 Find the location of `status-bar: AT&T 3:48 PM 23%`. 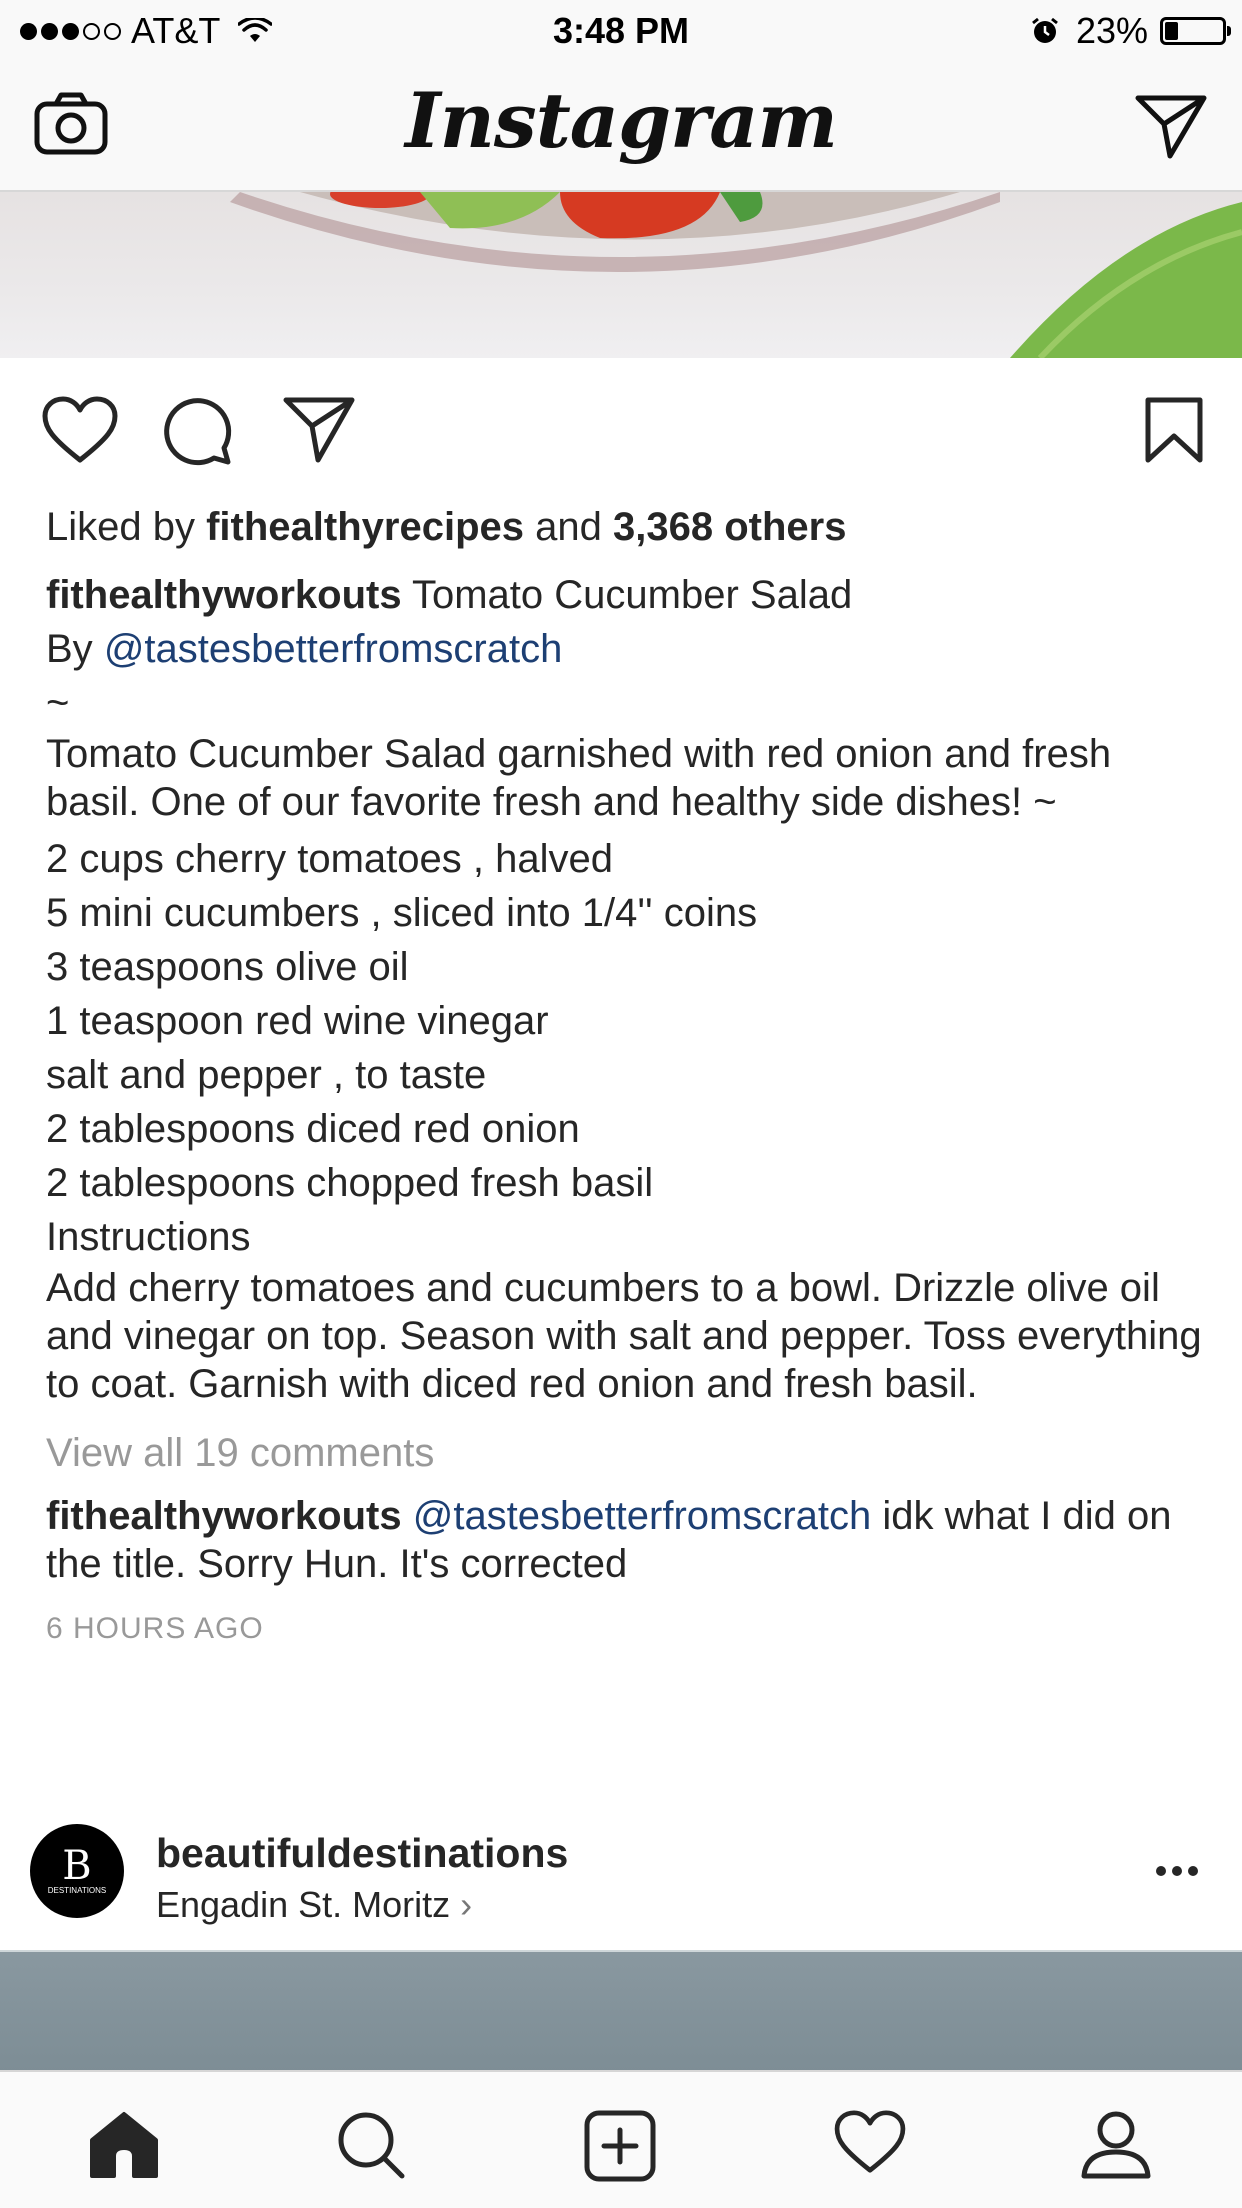

status-bar: AT&T 3:48 PM 23% is located at coordinates (621, 31).